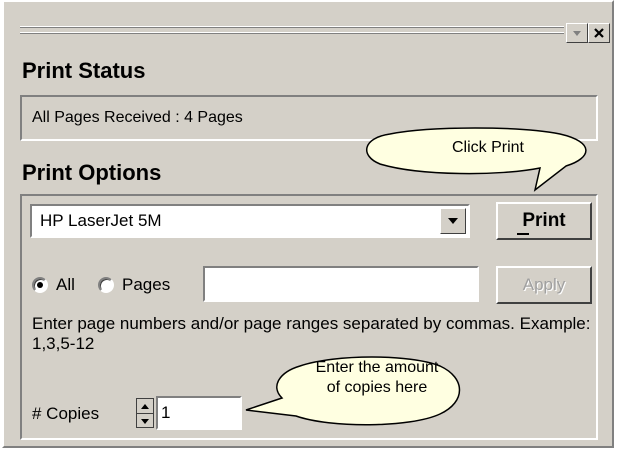 This screenshot has height=454, width=618. What do you see at coordinates (487, 147) in the screenshot?
I see `print-callout-text: Click Print` at bounding box center [487, 147].